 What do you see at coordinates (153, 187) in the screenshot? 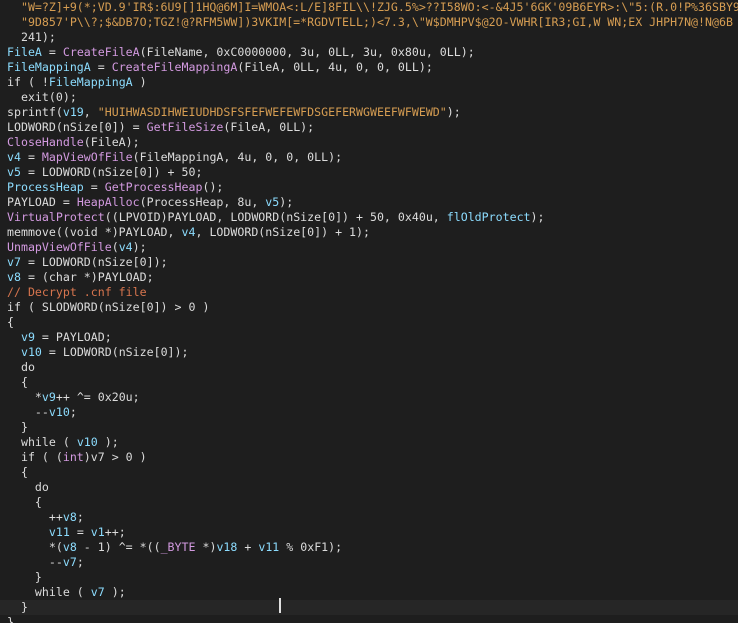
I see `code-function: GetProcessHeap` at bounding box center [153, 187].